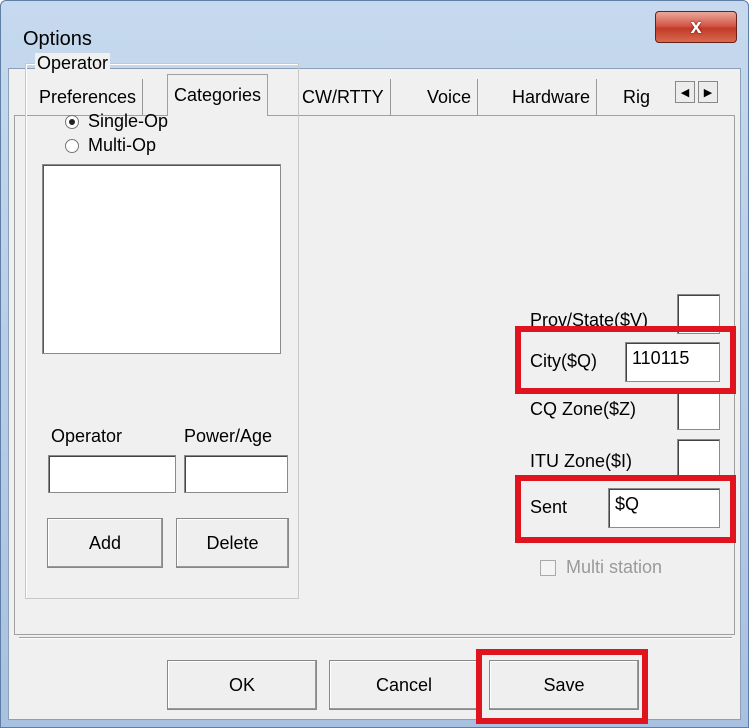 The width and height of the screenshot is (749, 728). What do you see at coordinates (450, 97) in the screenshot?
I see `tab-voice: Voice` at bounding box center [450, 97].